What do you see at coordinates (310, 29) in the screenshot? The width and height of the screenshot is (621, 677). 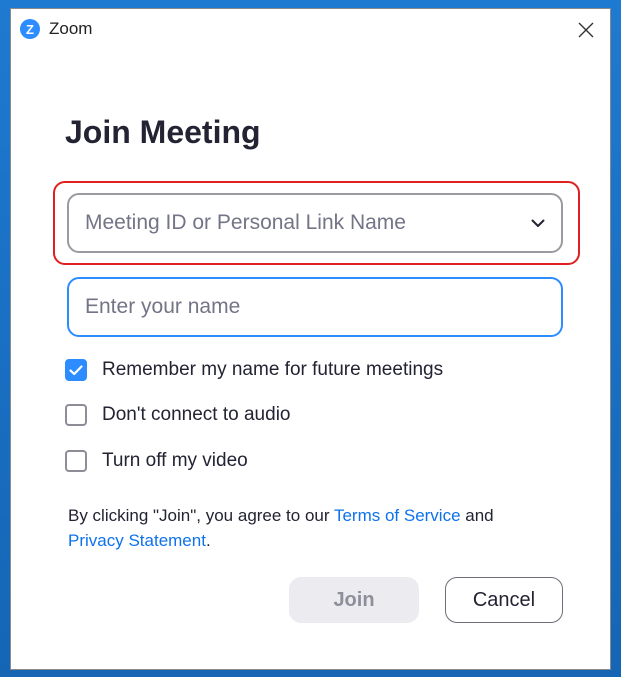 I see `title-bar: Z Zoom` at bounding box center [310, 29].